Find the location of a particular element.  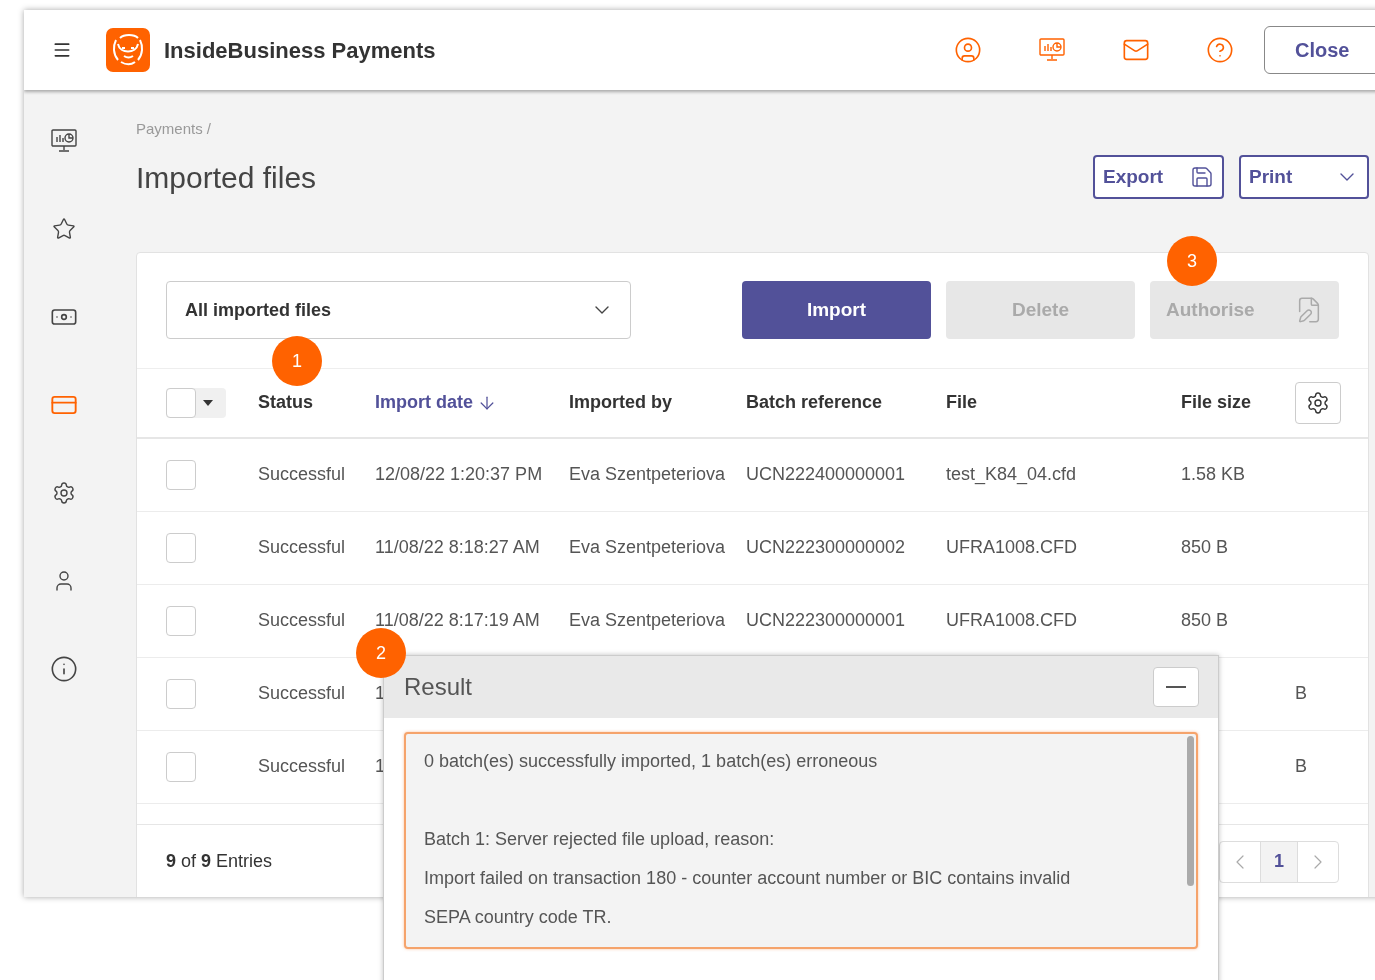

menu-icon is located at coordinates (62, 50).